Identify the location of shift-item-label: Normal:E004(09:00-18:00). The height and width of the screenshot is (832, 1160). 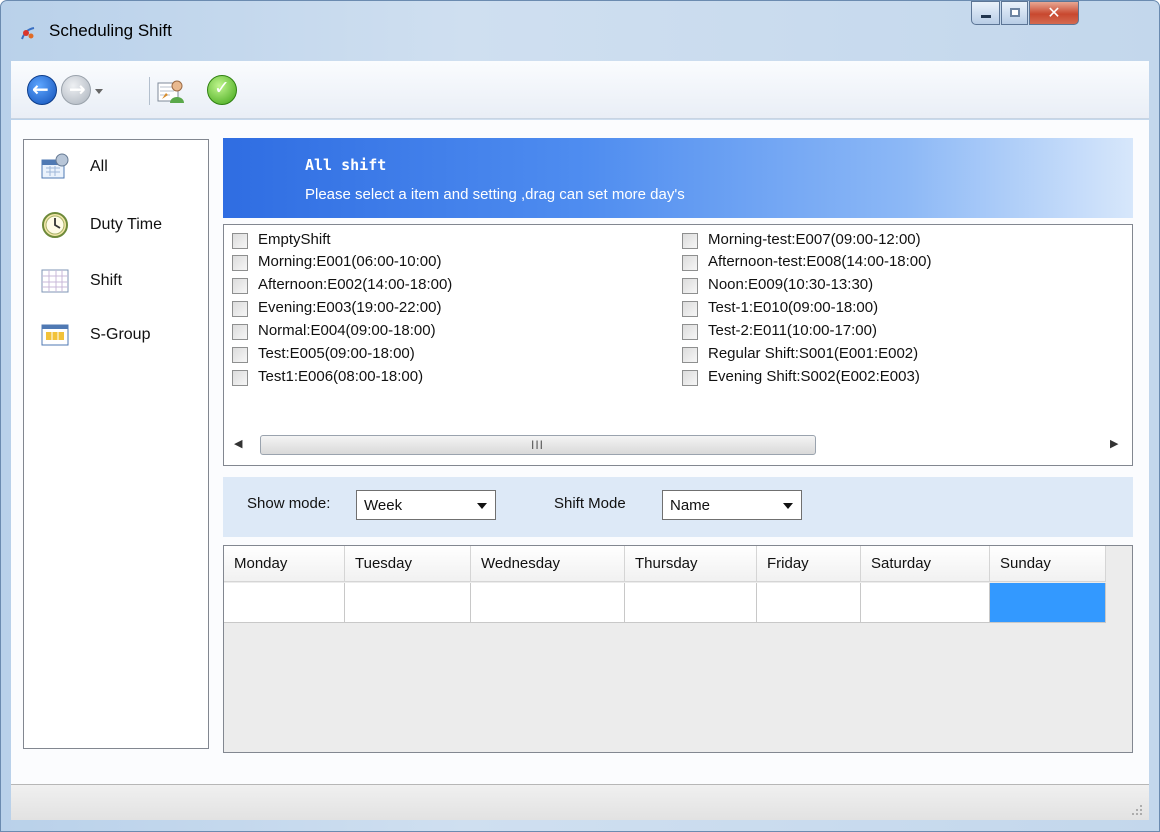
(347, 330).